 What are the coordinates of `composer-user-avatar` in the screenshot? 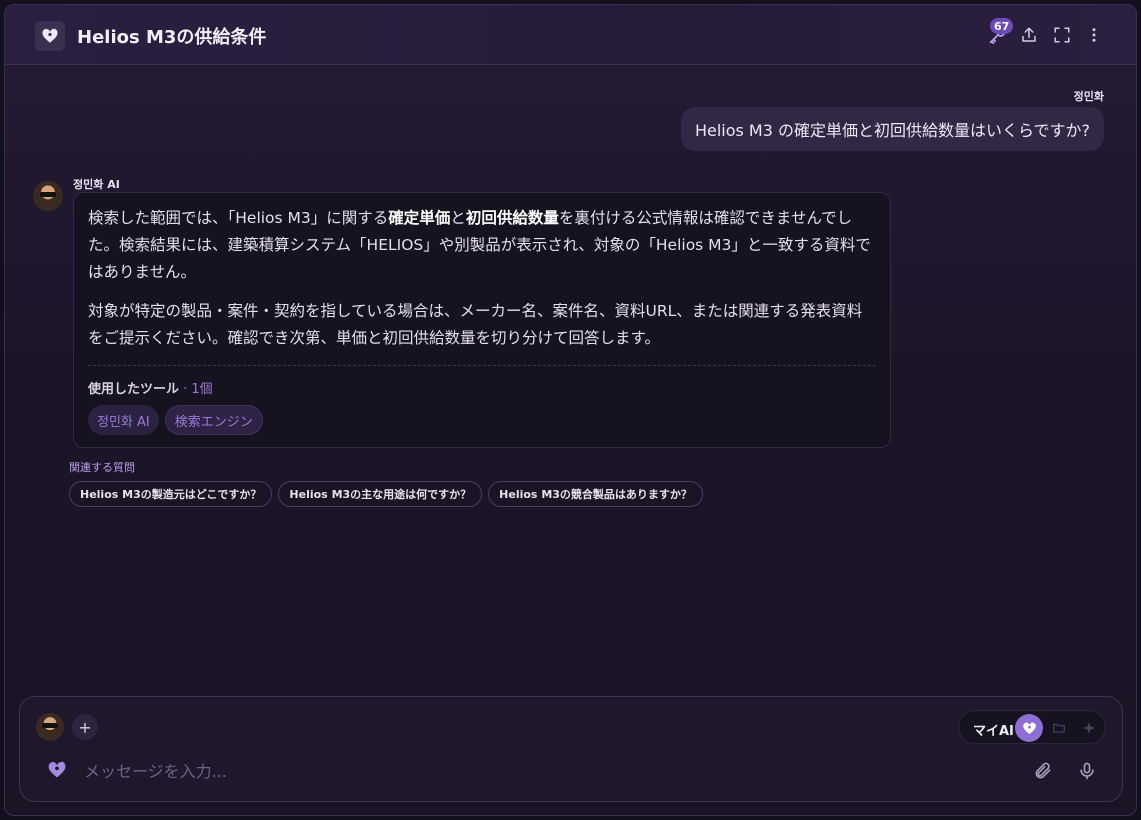 It's located at (50, 727).